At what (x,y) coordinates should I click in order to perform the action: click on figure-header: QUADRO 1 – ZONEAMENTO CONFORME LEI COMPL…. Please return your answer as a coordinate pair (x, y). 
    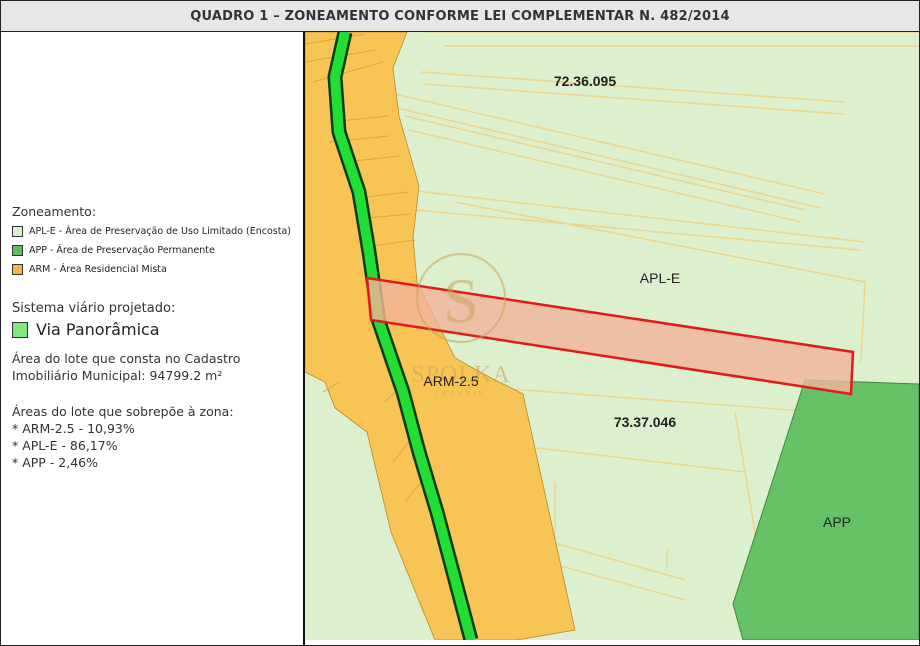
    Looking at the image, I should click on (460, 16).